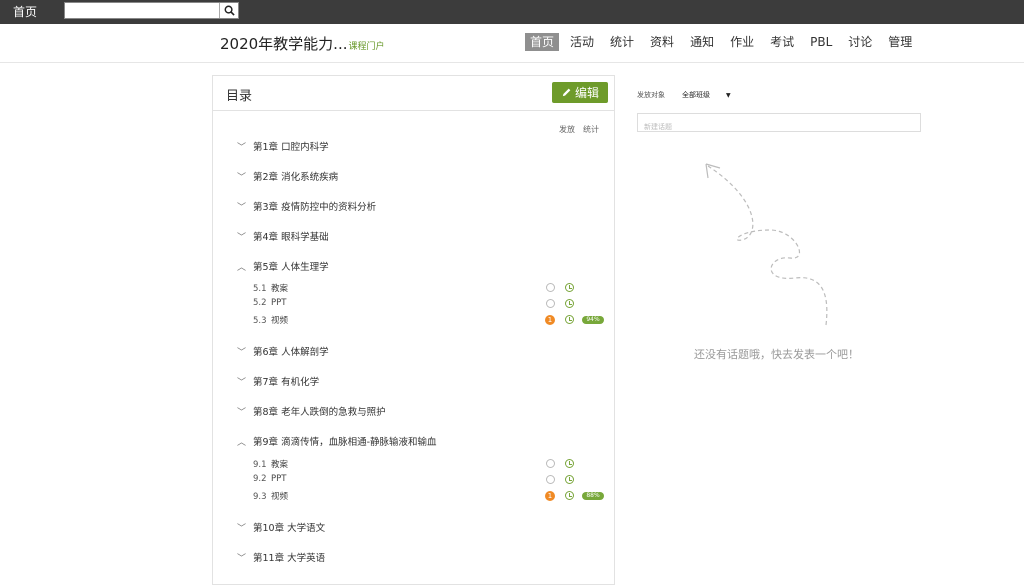 This screenshot has width=1024, height=585. I want to click on section-9-1: 9.1 教案, so click(270, 464).